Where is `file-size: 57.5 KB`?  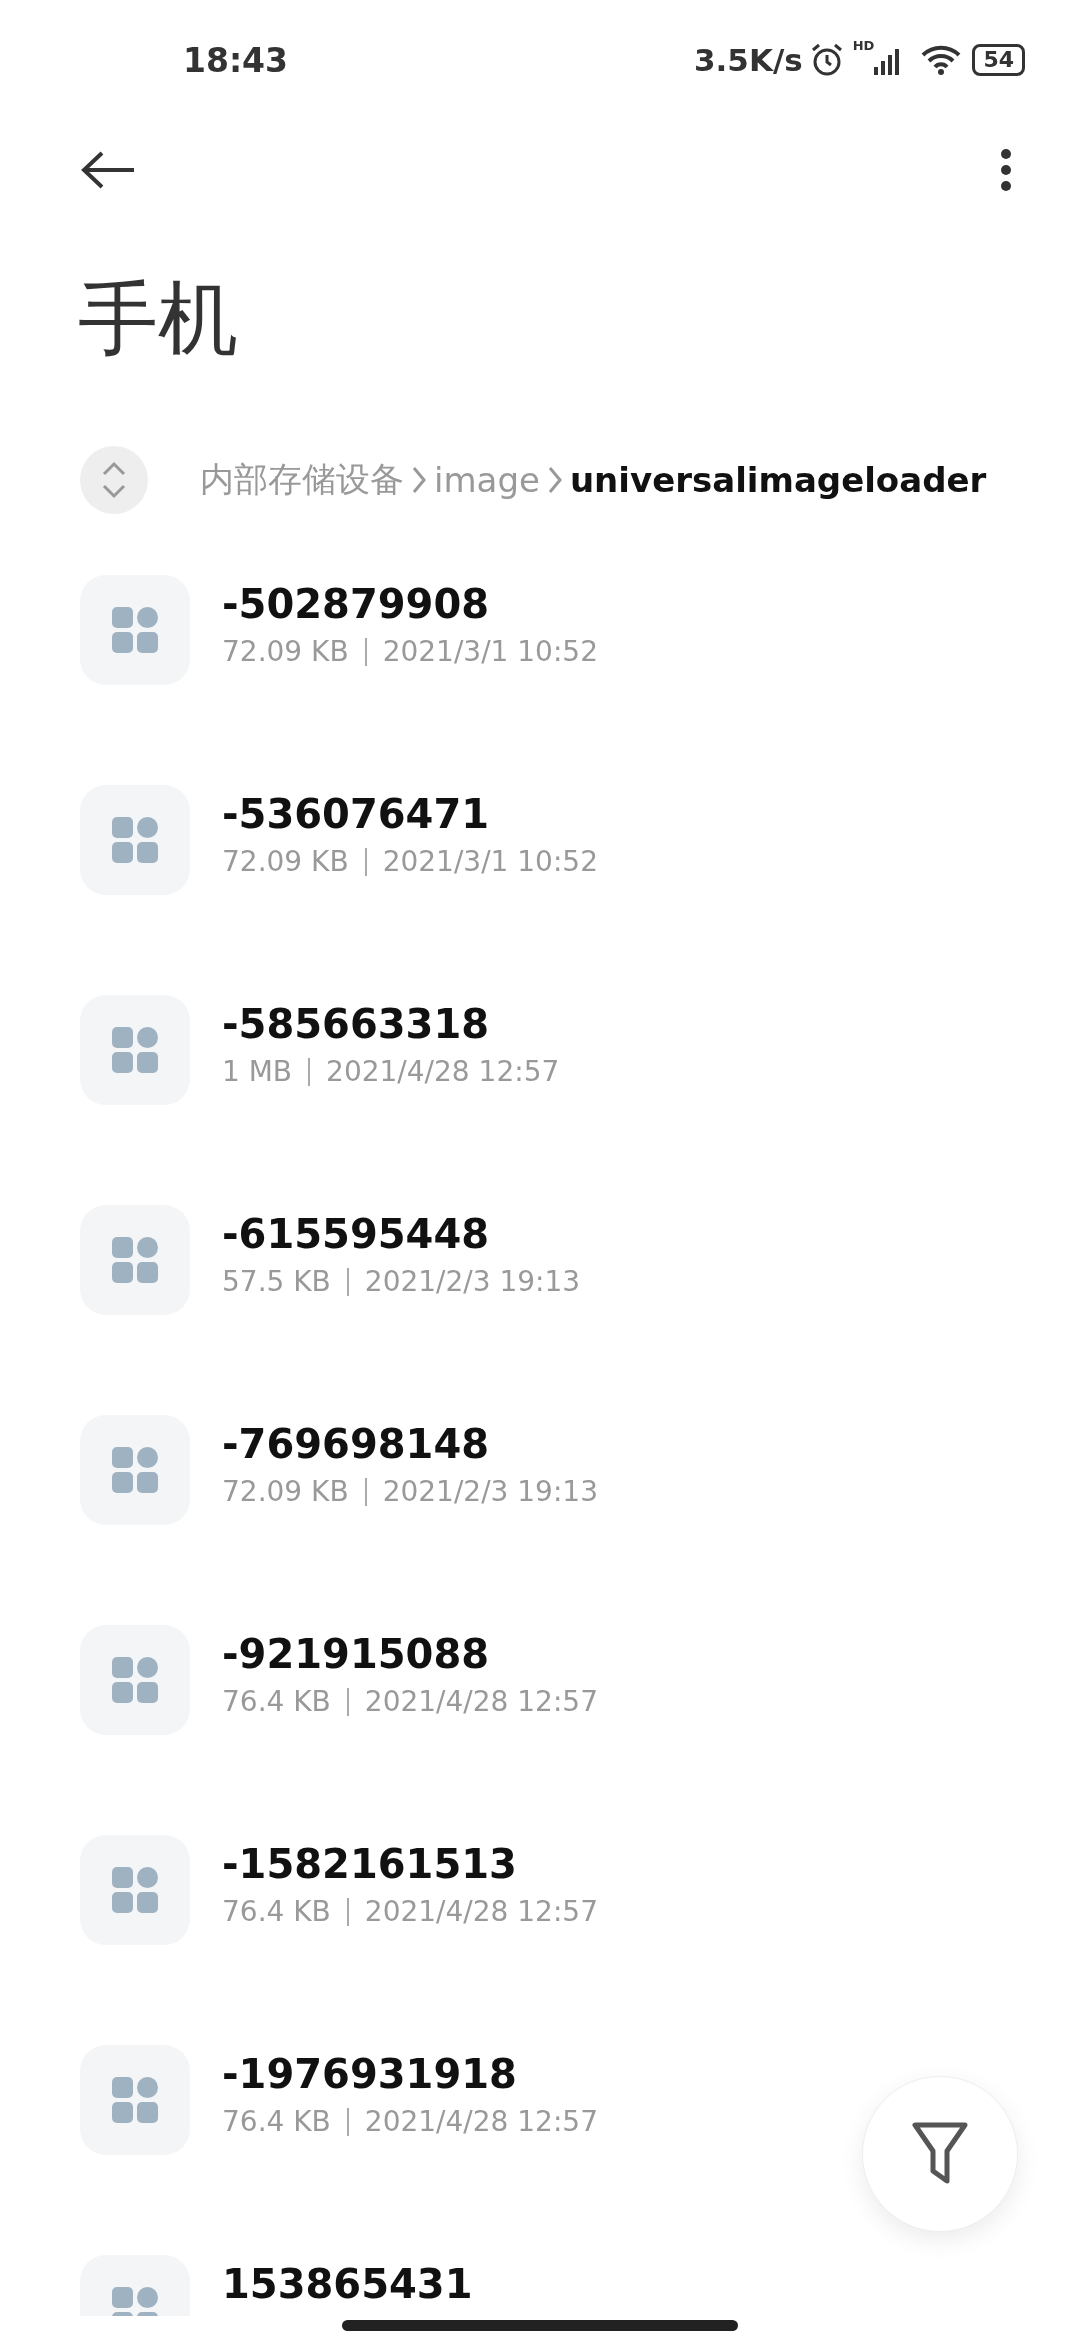 file-size: 57.5 KB is located at coordinates (276, 1281).